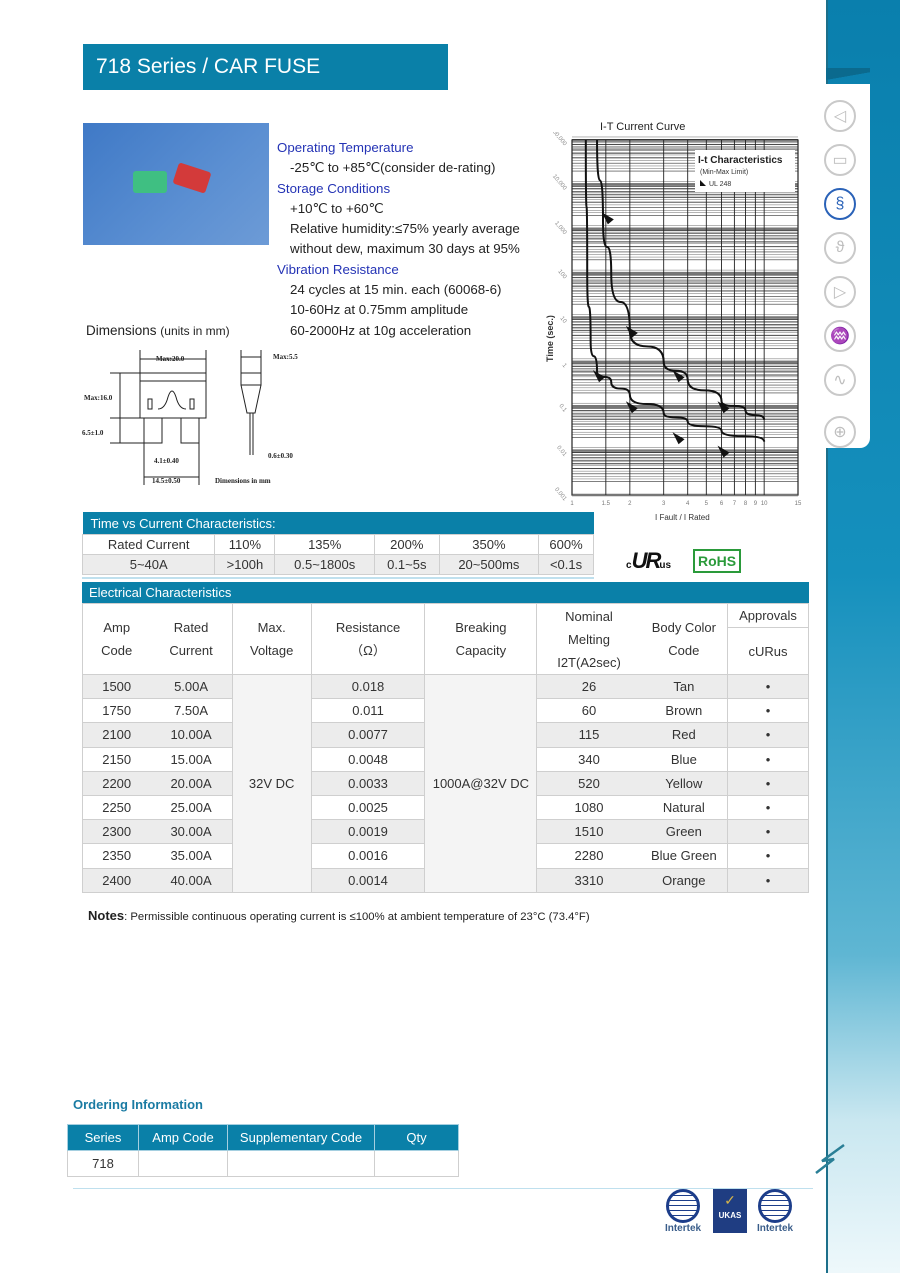 This screenshot has width=900, height=1273. Describe the element at coordinates (664, 504) in the screenshot. I see `x-tick-label: 3` at that location.